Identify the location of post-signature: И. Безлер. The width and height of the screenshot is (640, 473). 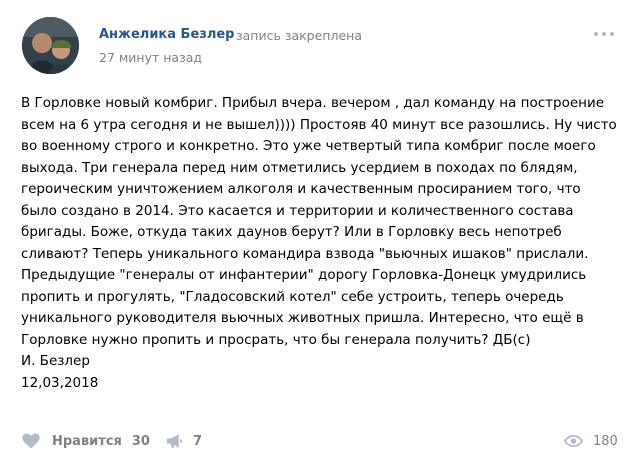
(55, 361).